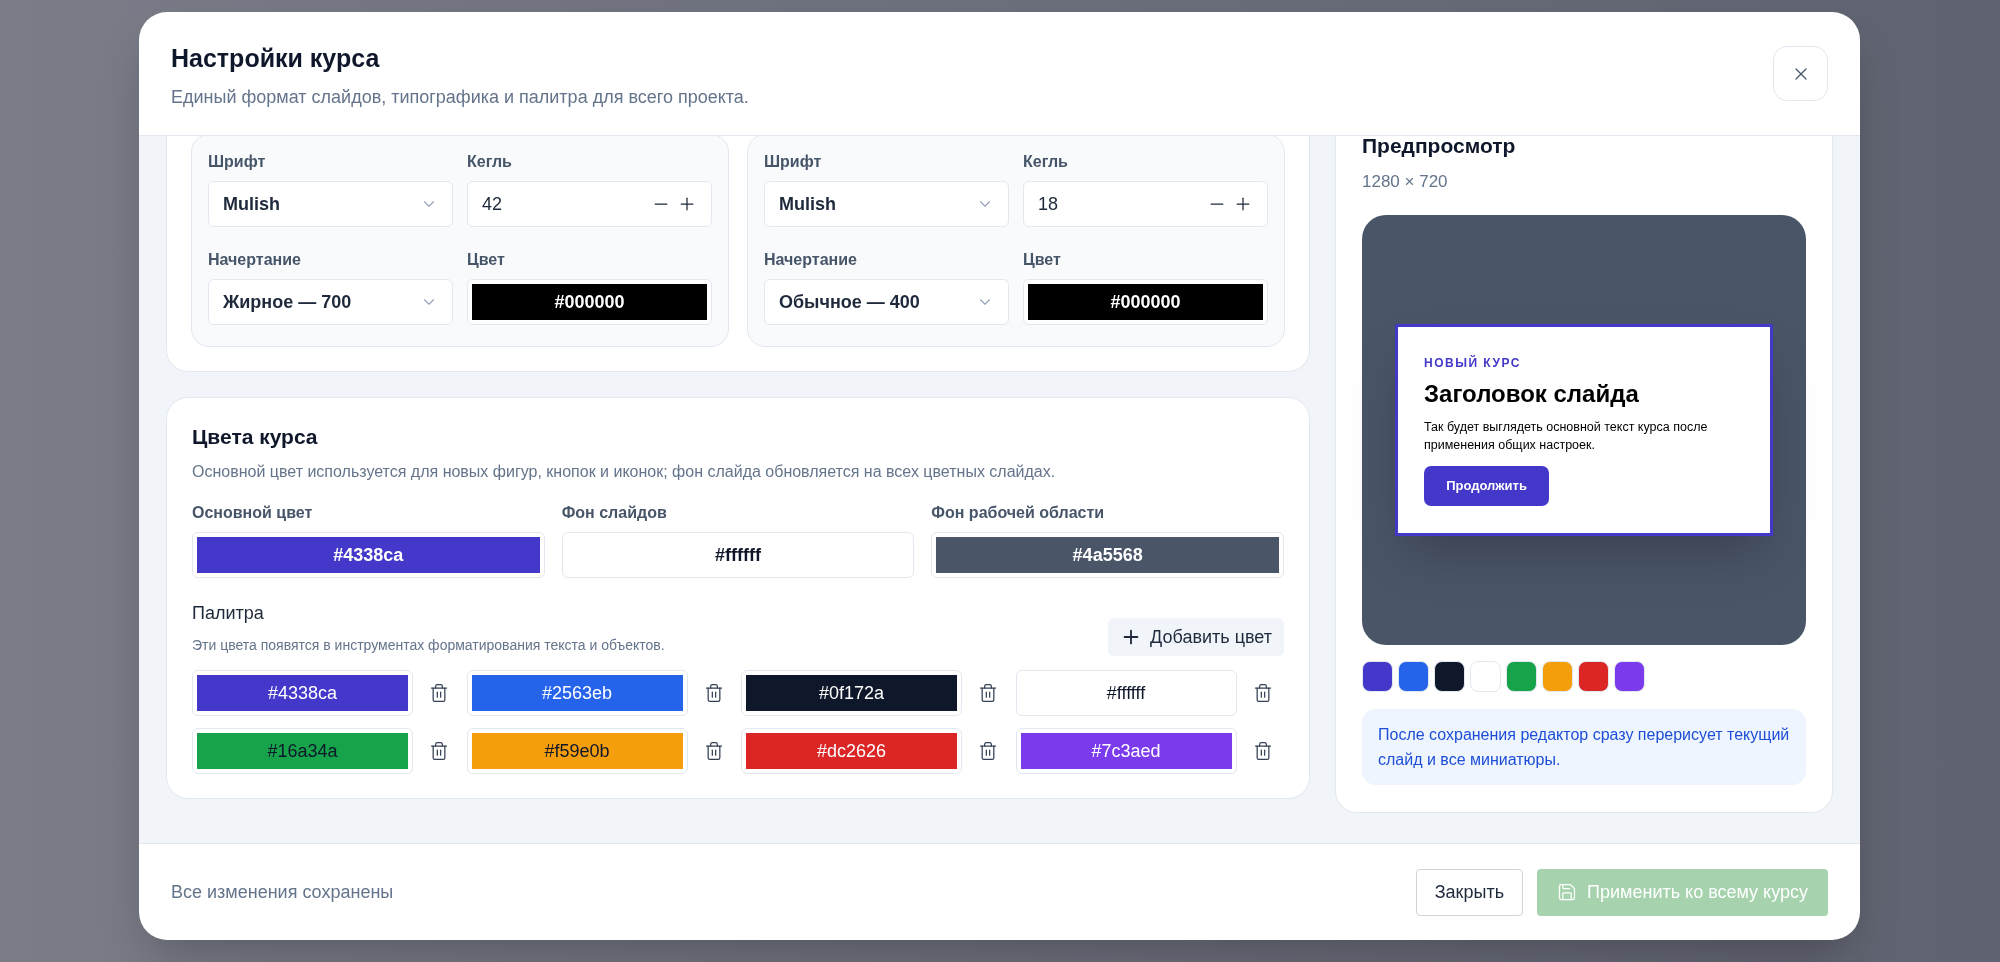 This screenshot has height=962, width=2000. I want to click on select-field: Жирное — 700, so click(330, 302).